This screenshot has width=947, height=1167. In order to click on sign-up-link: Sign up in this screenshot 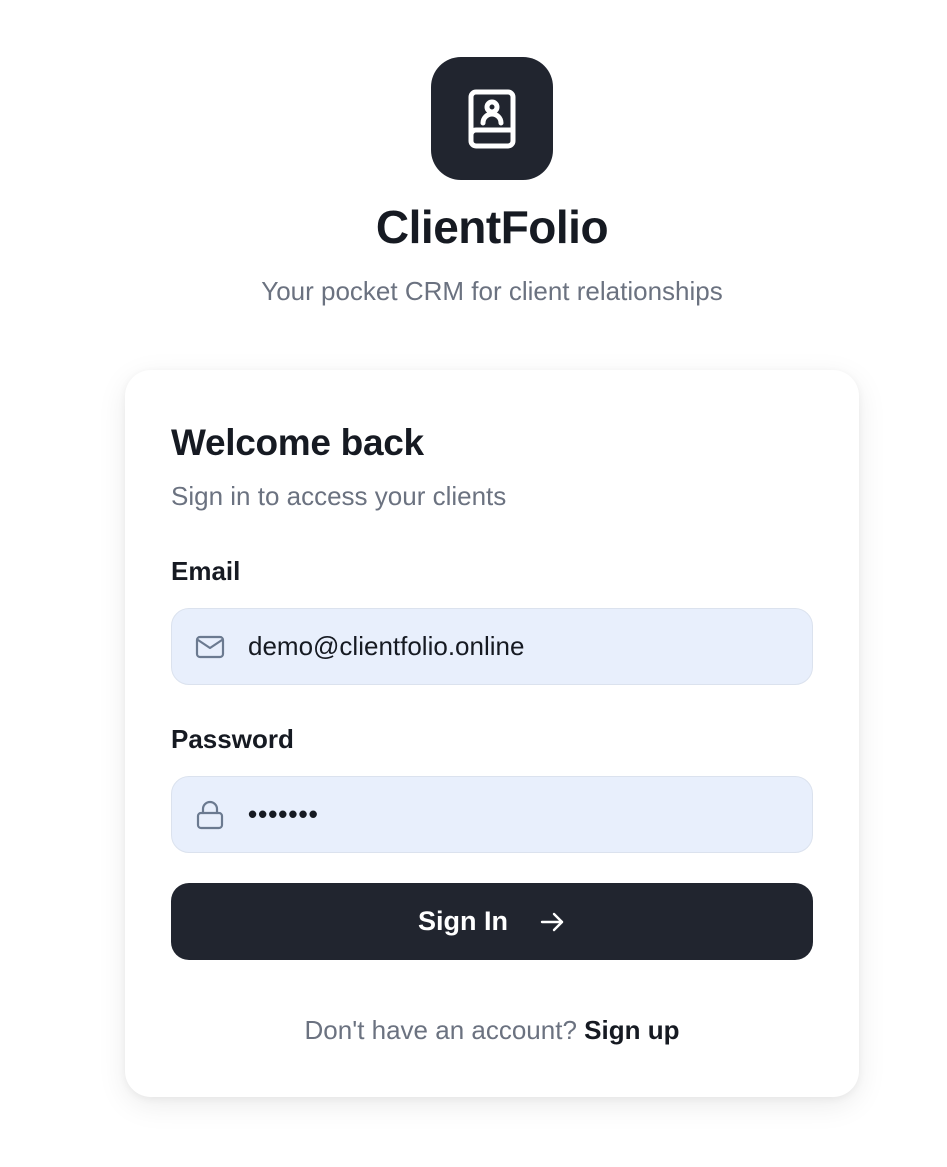, I will do `click(631, 1030)`.